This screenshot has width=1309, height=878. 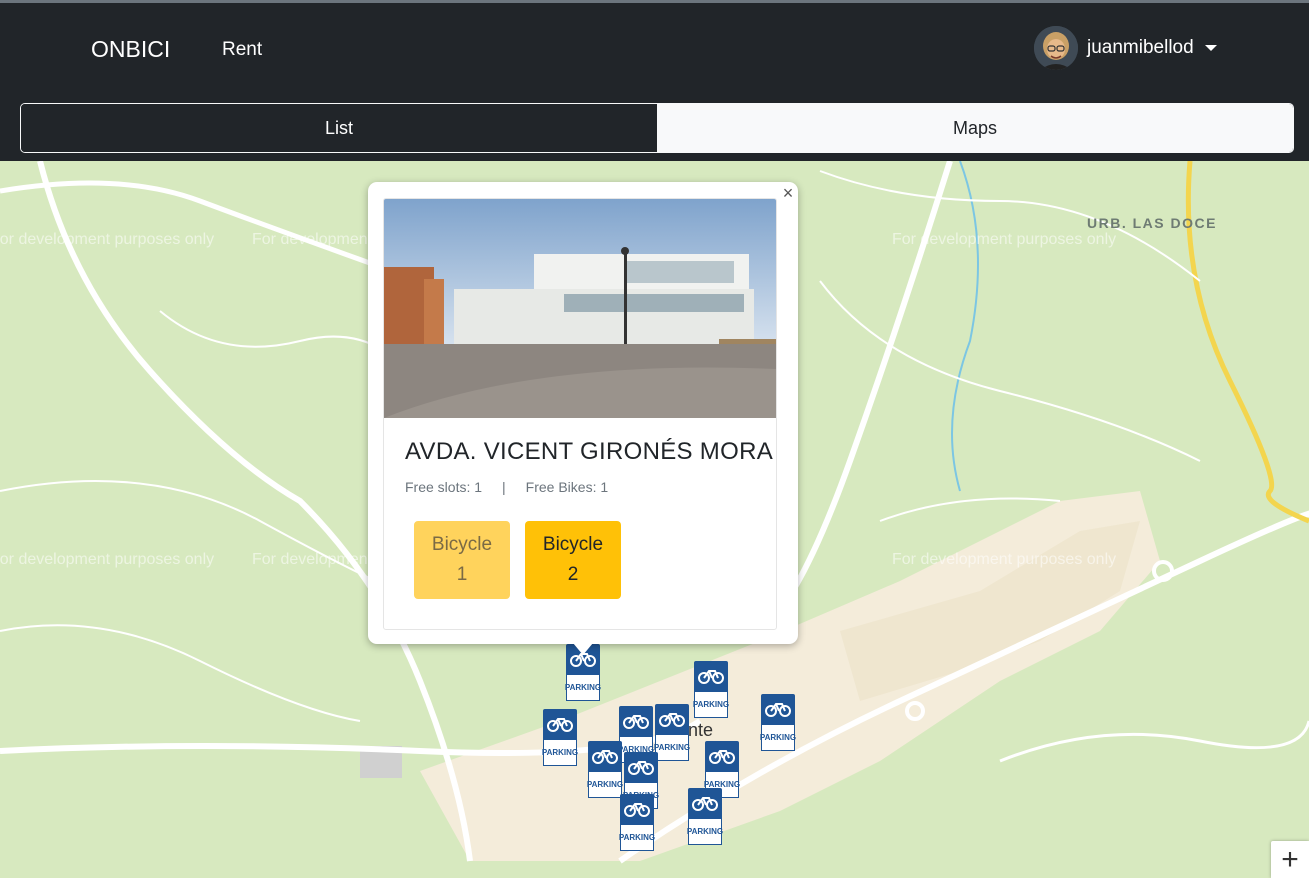 What do you see at coordinates (1152, 223) in the screenshot?
I see `map-area-label: URB. LAS DOCE` at bounding box center [1152, 223].